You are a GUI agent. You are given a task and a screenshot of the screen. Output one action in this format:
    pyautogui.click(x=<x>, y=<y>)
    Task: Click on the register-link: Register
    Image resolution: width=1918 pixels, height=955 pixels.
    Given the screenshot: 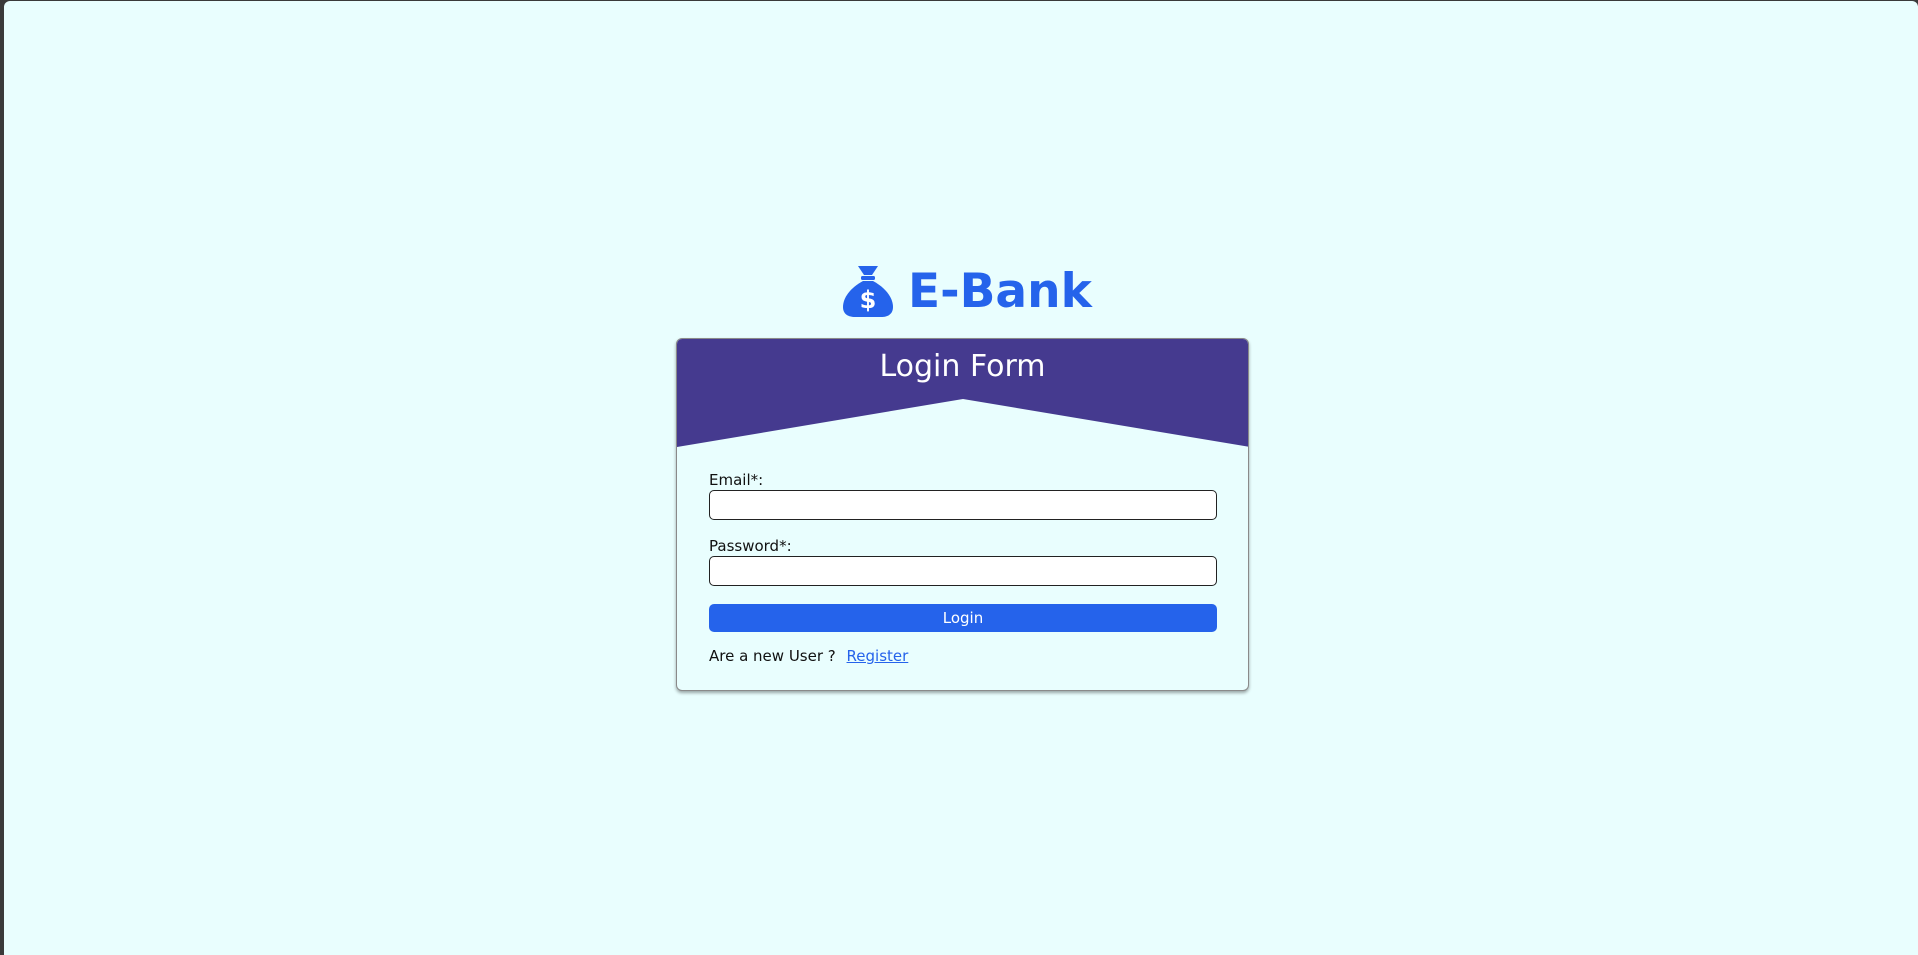 What is the action you would take?
    pyautogui.click(x=878, y=656)
    